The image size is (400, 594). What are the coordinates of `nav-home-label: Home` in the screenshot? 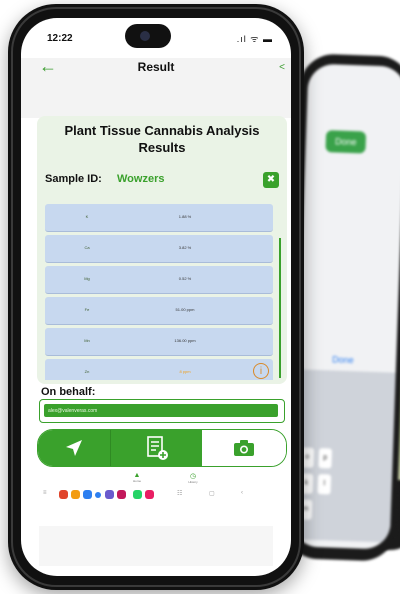 It's located at (136, 481).